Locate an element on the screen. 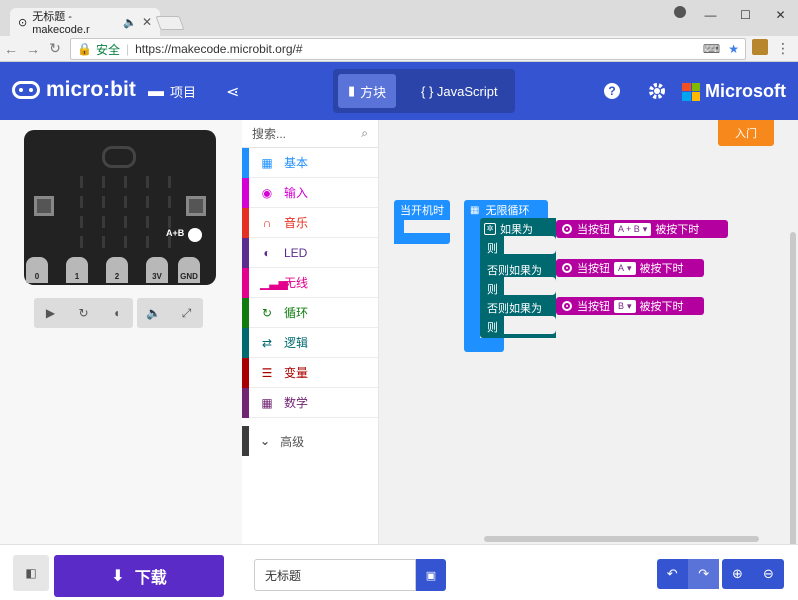  project-name-input: 无标题 is located at coordinates (335, 575).